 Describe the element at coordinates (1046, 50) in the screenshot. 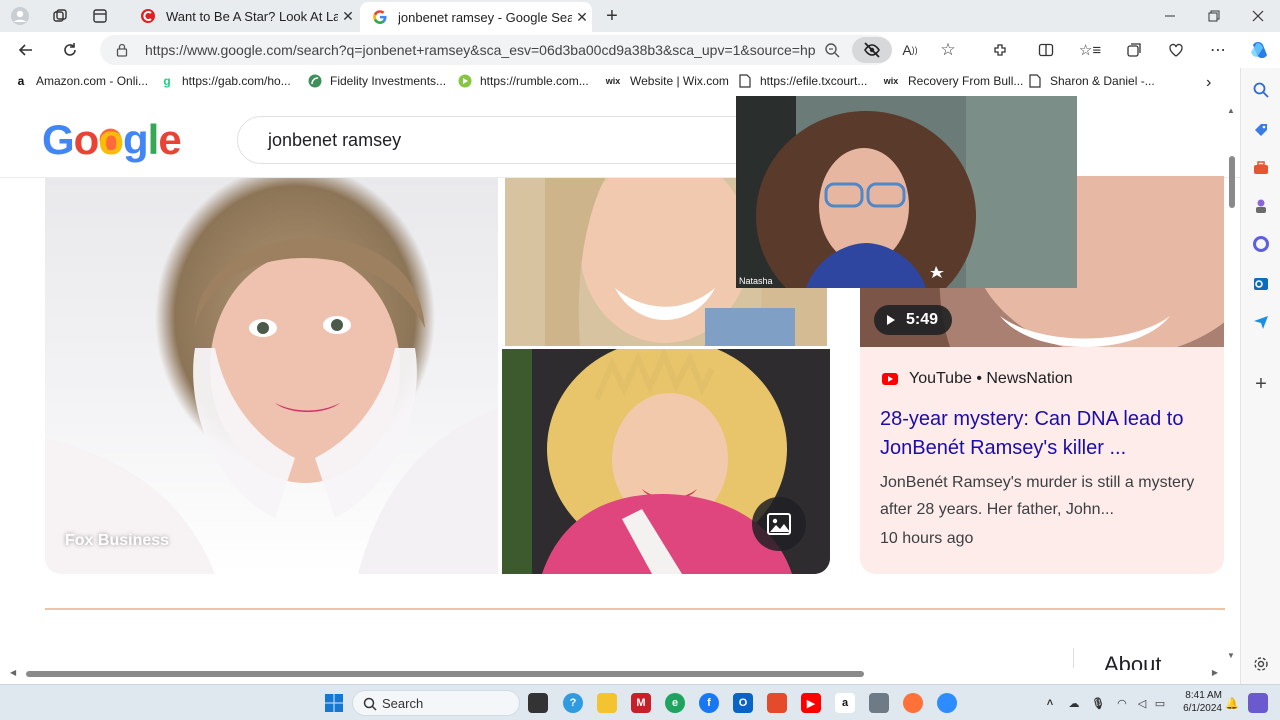

I see `split-screen-icon` at that location.